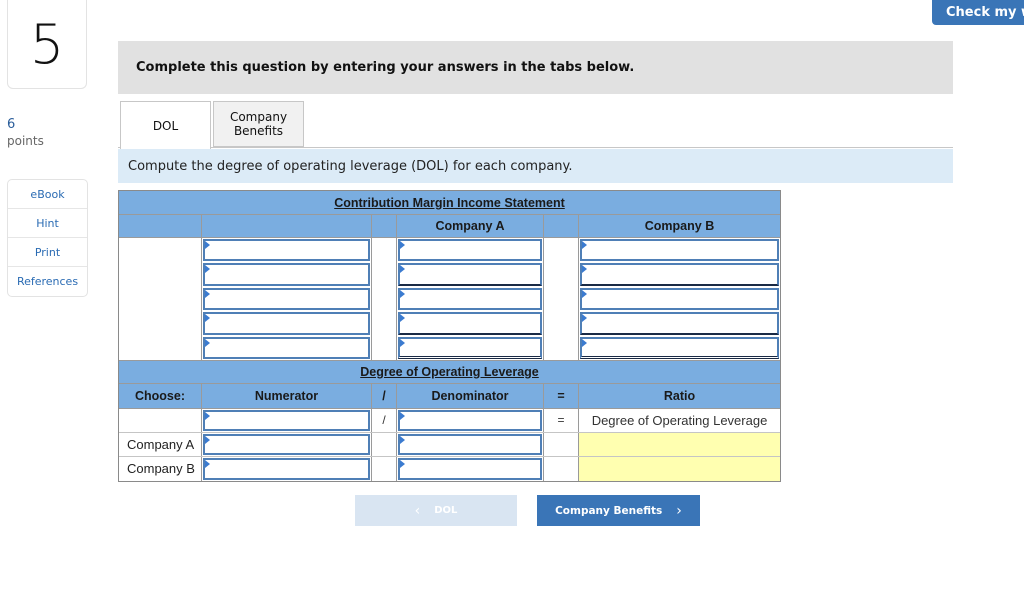  What do you see at coordinates (160, 226) in the screenshot?
I see `col-label-header` at bounding box center [160, 226].